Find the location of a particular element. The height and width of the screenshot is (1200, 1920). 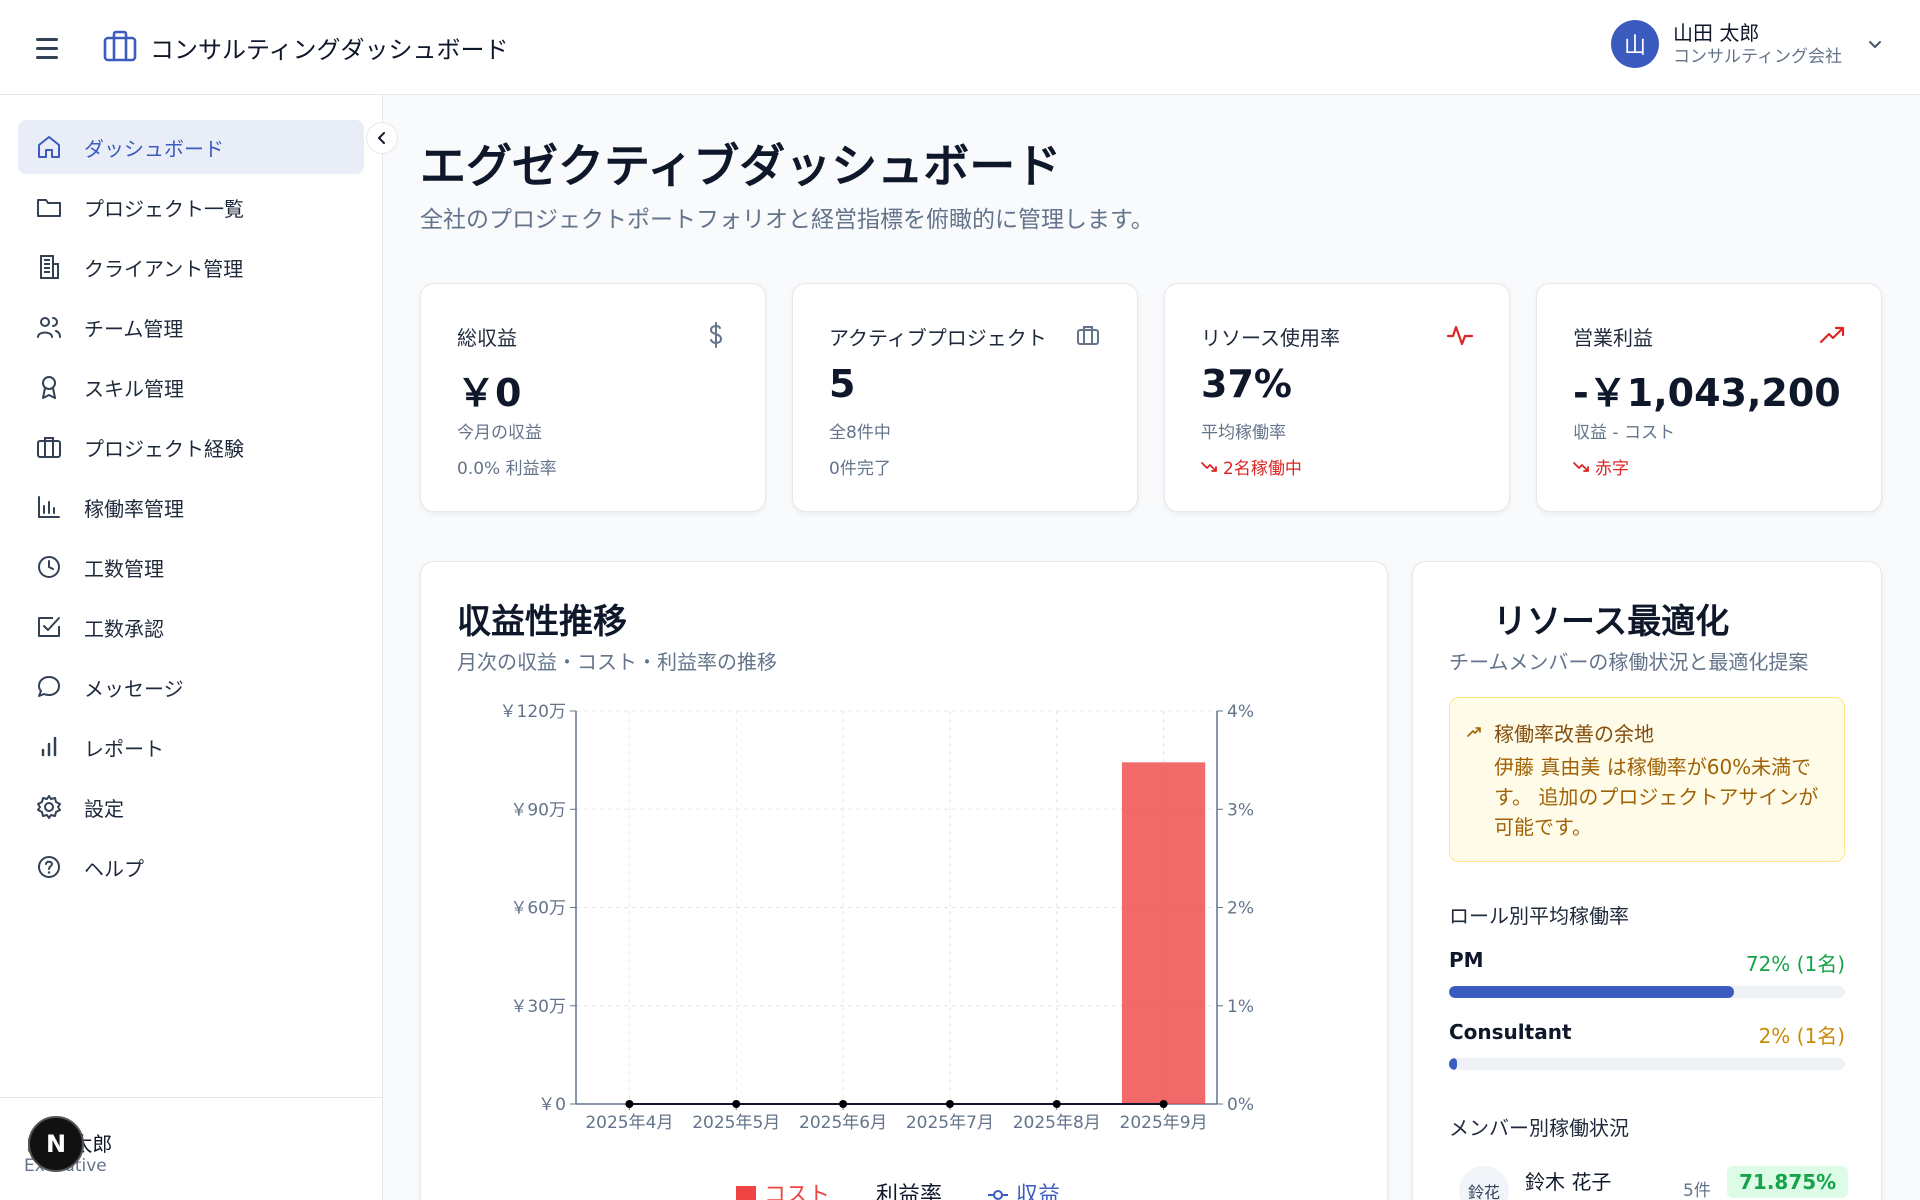

x-tick-label: 2025年5月 is located at coordinates (736, 1123).